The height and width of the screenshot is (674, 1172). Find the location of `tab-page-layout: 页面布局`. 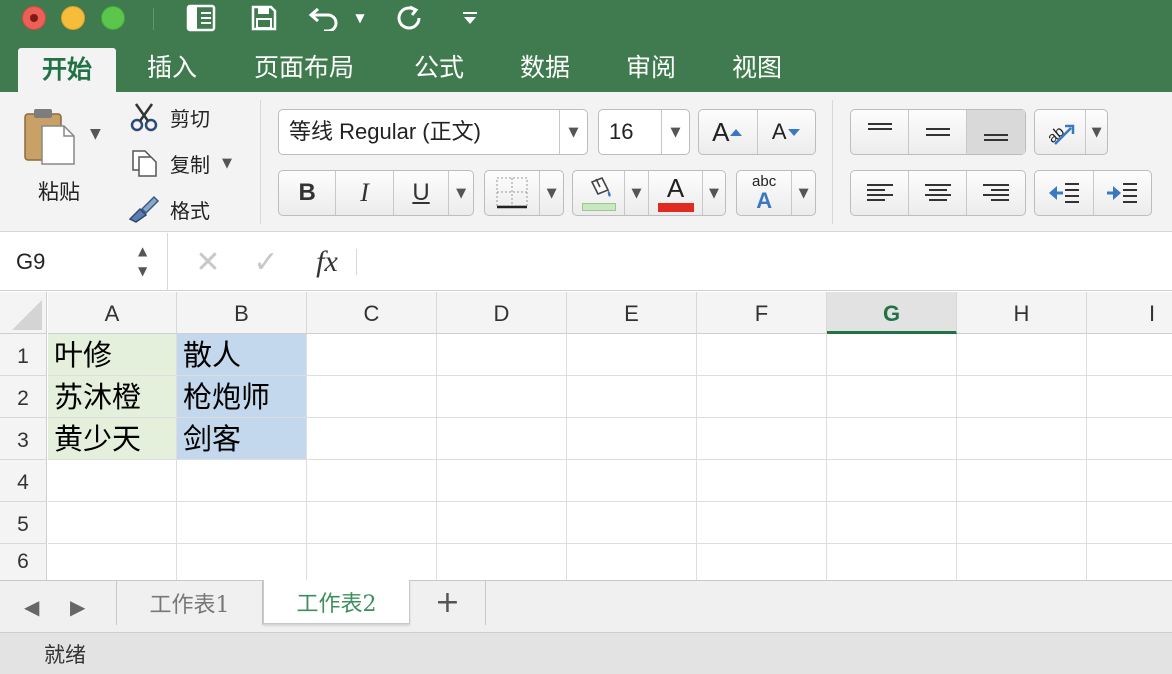

tab-page-layout: 页面布局 is located at coordinates (304, 68).